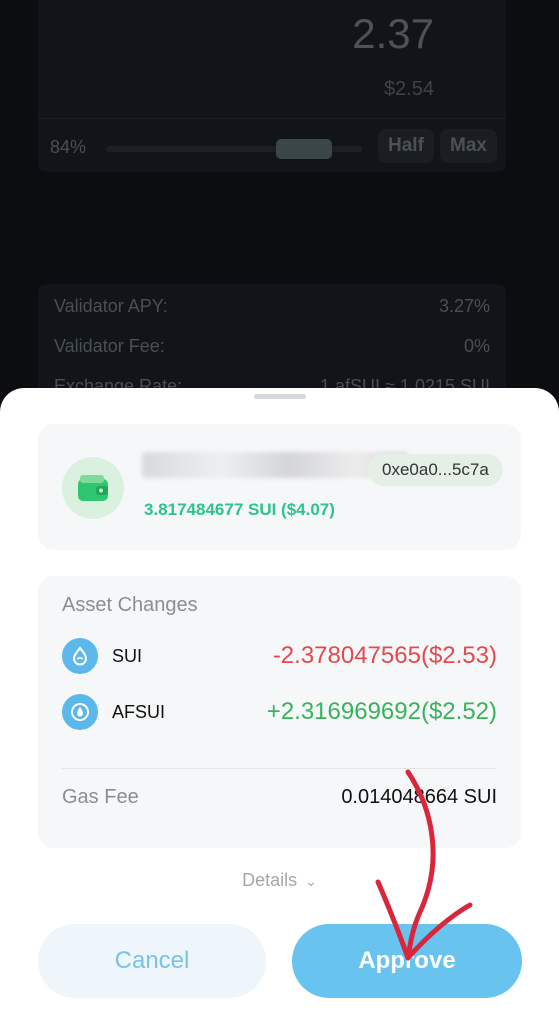  I want to click on stake-amount-usd: $2.54, so click(408, 89).